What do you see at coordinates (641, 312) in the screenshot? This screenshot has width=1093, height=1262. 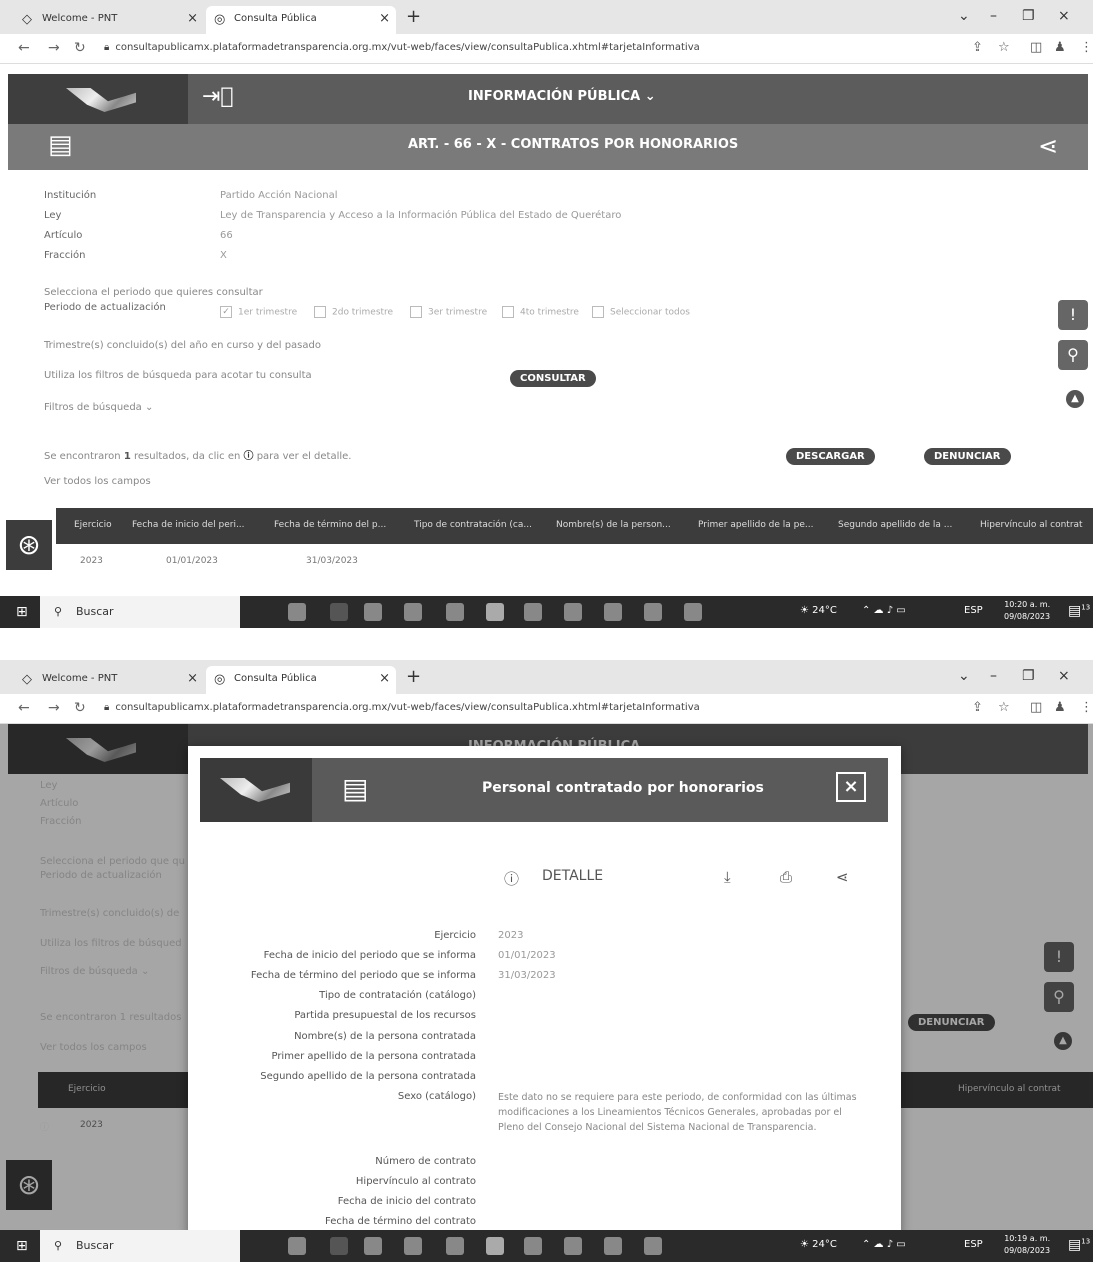 I see `select-all-checkbox: Seleccionar todos` at bounding box center [641, 312].